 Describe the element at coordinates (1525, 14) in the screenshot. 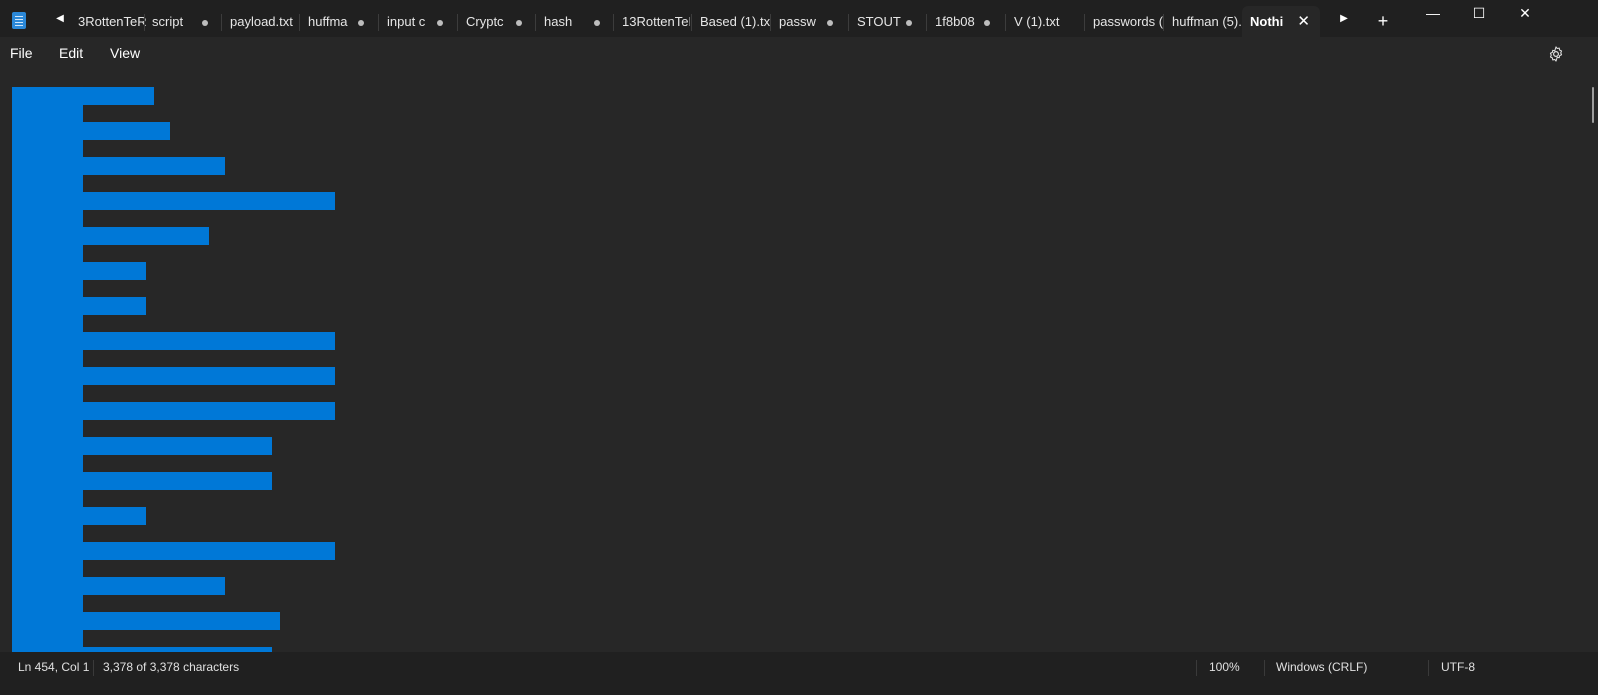

I see `close-window-button: ✕` at that location.